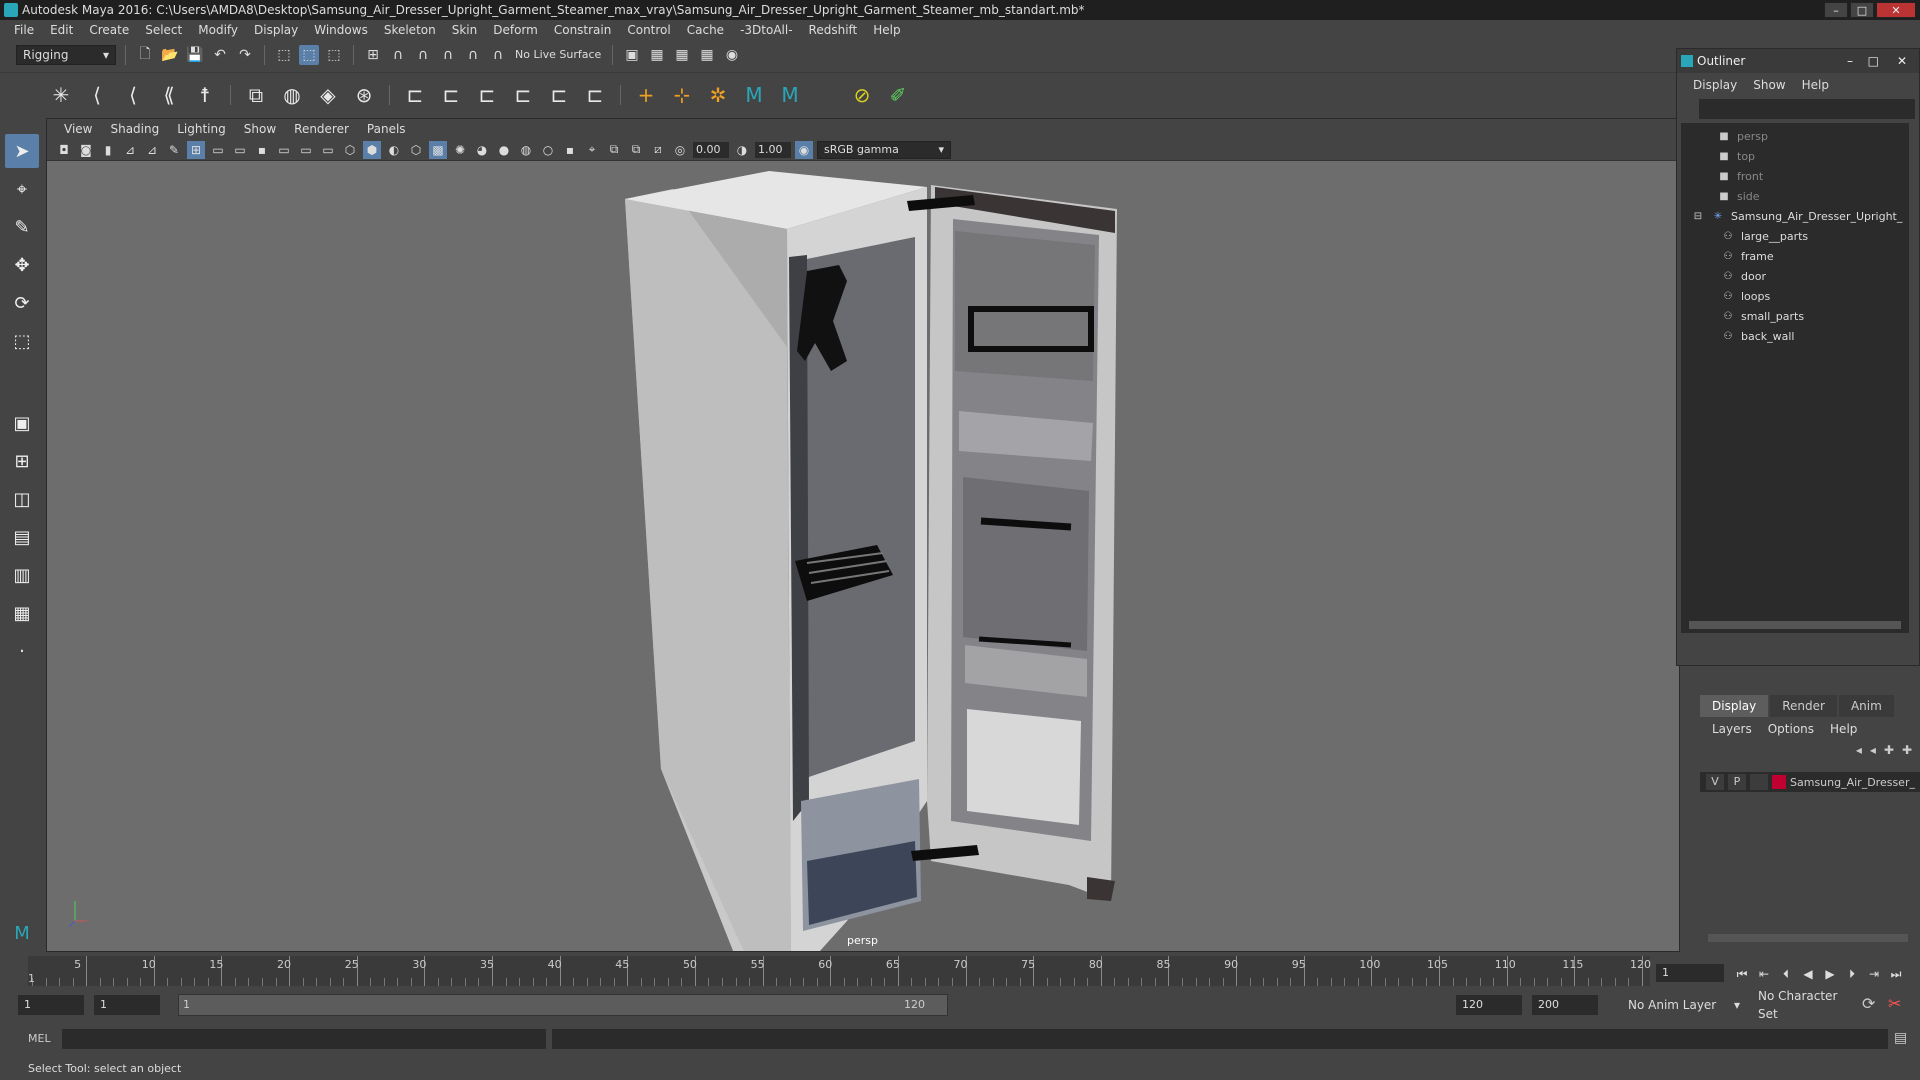 The width and height of the screenshot is (1920, 1080). I want to click on command-language-label: MEL, so click(39, 1038).